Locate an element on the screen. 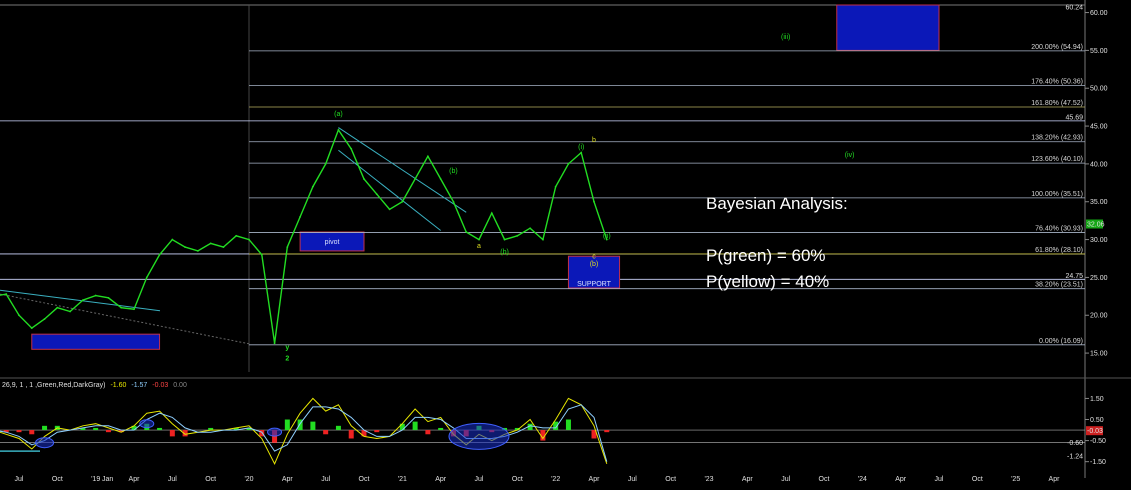 This screenshot has height=490, width=1131. y-tick-label: 35.00 is located at coordinates (1099, 202).